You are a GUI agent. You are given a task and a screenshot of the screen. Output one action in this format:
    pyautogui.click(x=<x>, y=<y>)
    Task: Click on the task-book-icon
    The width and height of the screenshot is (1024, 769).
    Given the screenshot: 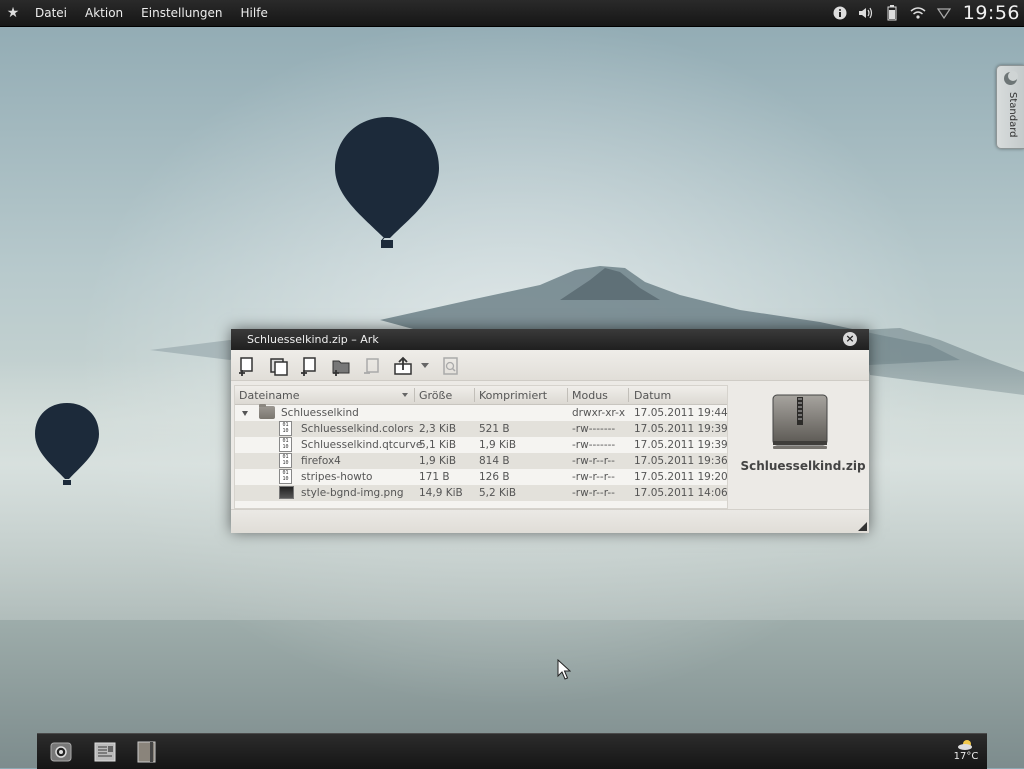 What is the action you would take?
    pyautogui.click(x=147, y=752)
    